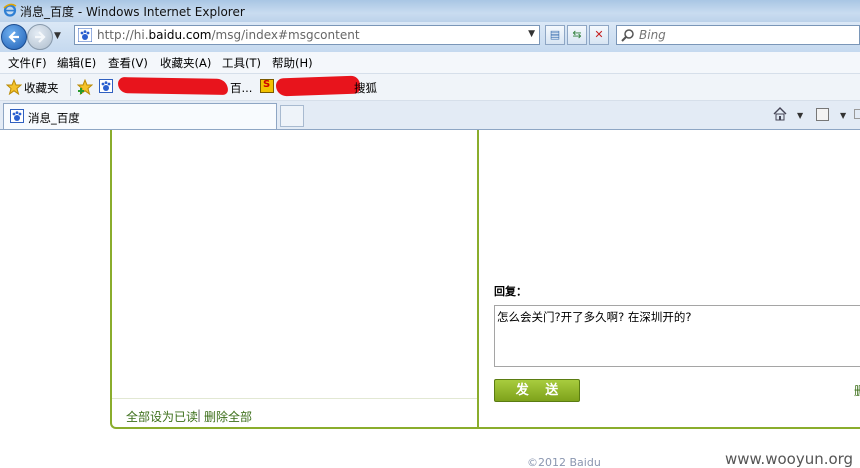  What do you see at coordinates (54, 118) in the screenshot?
I see `tab-label: 消息_百度` at bounding box center [54, 118].